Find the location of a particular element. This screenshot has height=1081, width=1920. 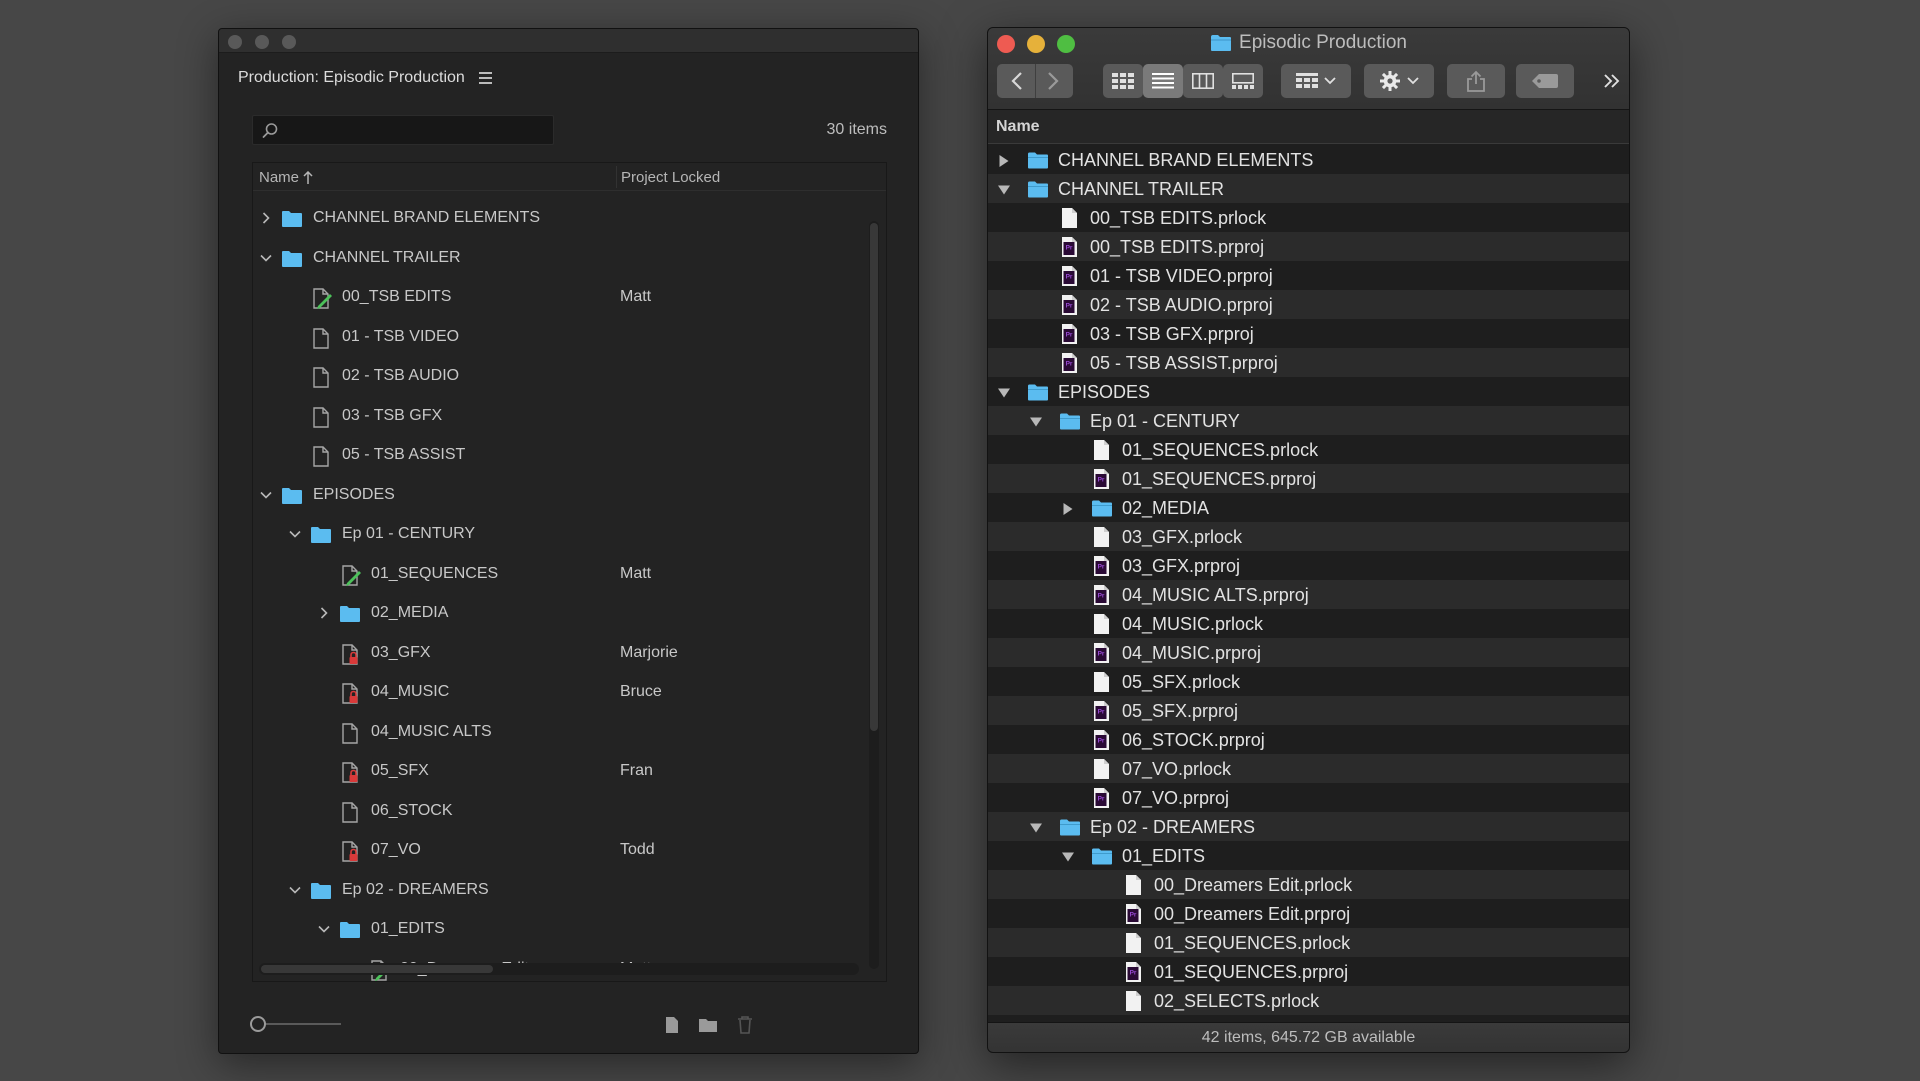

production-row: 03 - TSB GFX is located at coordinates (558, 417).